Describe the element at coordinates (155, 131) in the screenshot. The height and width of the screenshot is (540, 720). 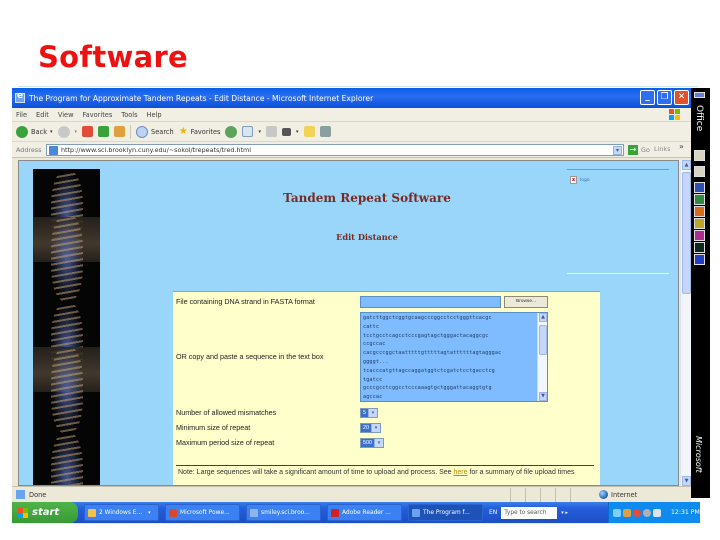
I see `search-button: Search` at that location.